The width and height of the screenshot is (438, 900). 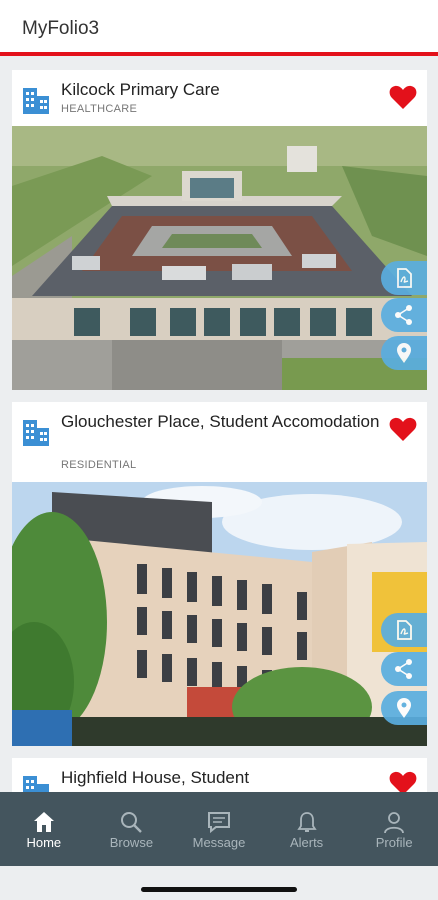 I want to click on nav-browse: Browse, so click(x=132, y=829).